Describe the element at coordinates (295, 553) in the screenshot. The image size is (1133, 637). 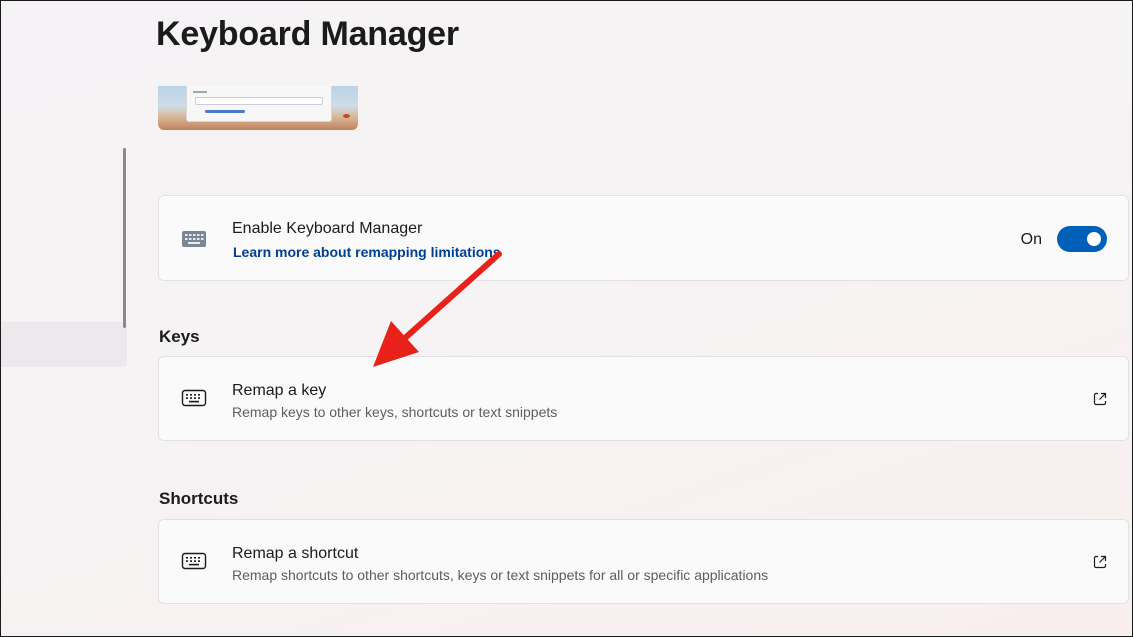
I see `remap-shortcut-title: Remap a shortcut` at that location.